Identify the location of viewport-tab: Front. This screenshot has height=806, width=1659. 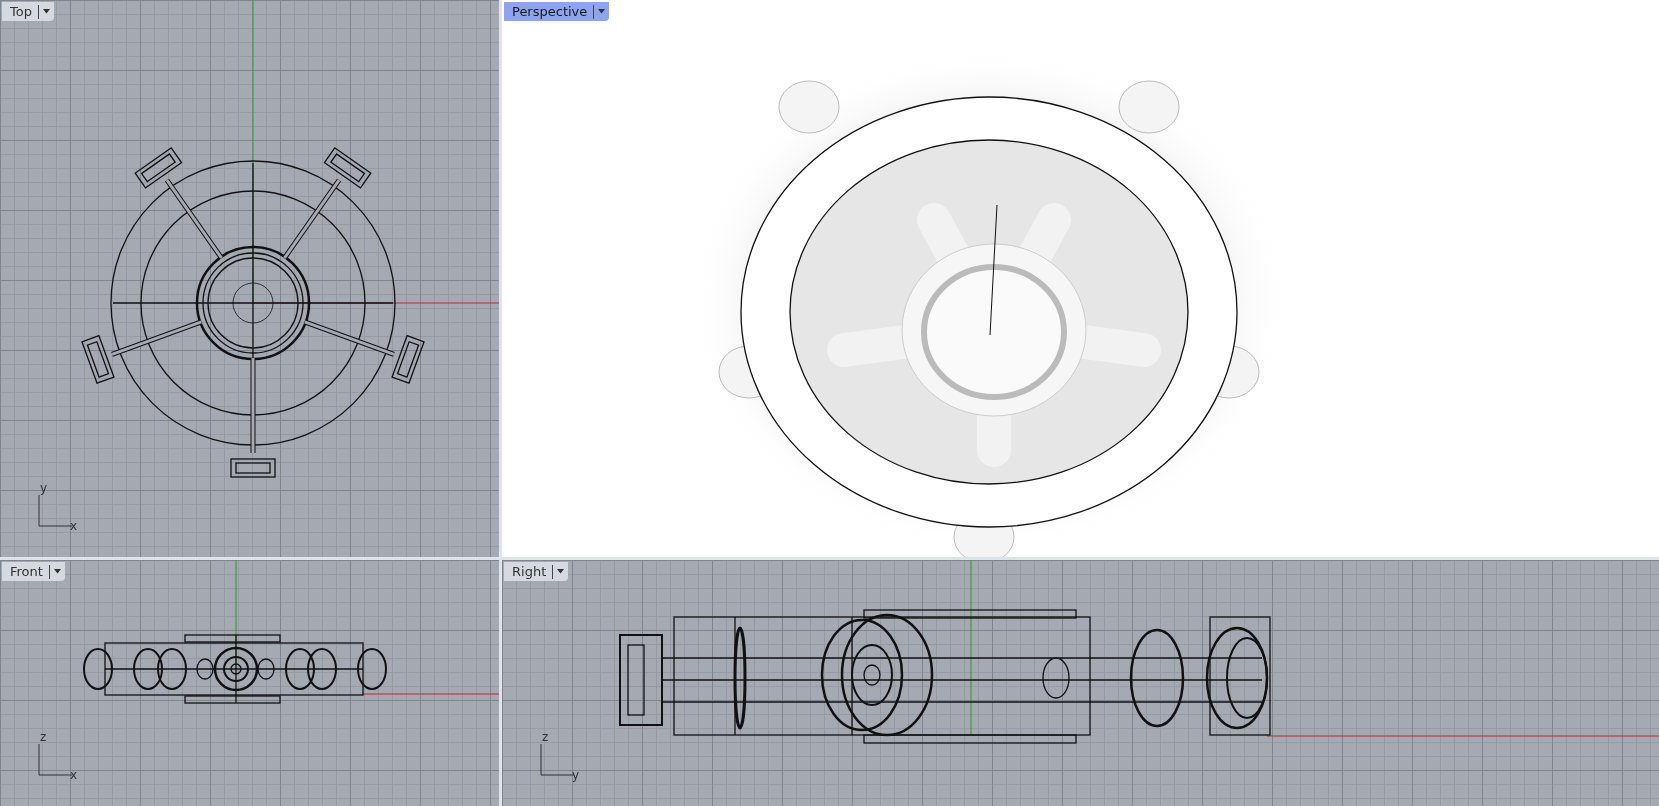
(33, 571).